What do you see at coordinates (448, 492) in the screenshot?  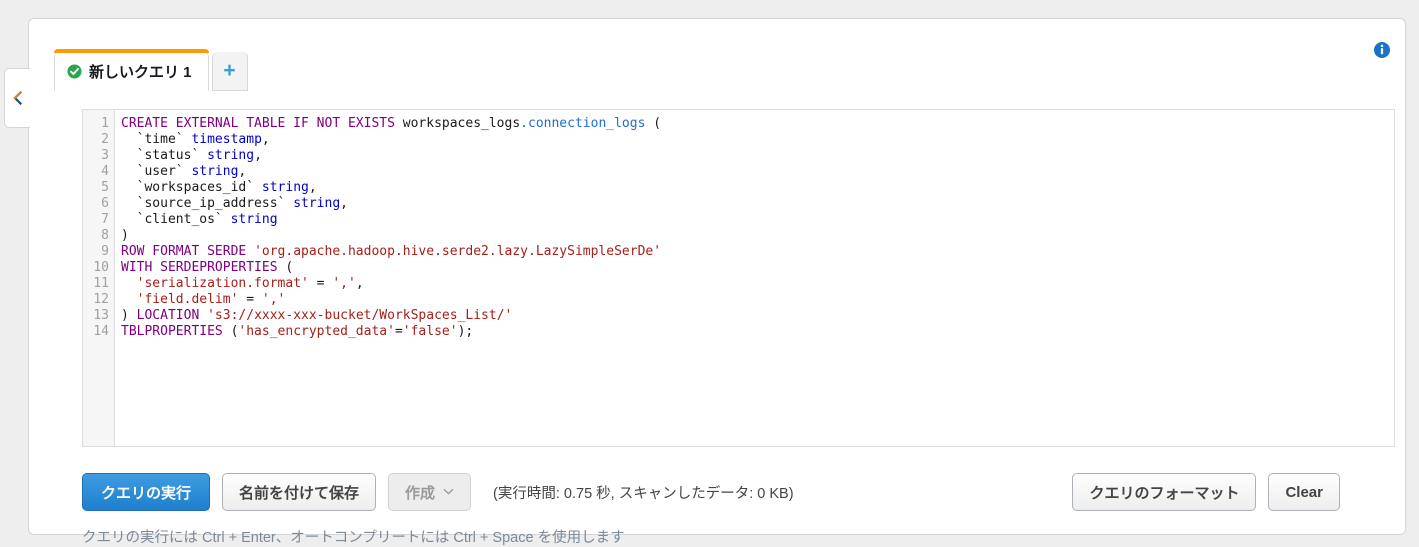 I see `chevron-down-icon` at bounding box center [448, 492].